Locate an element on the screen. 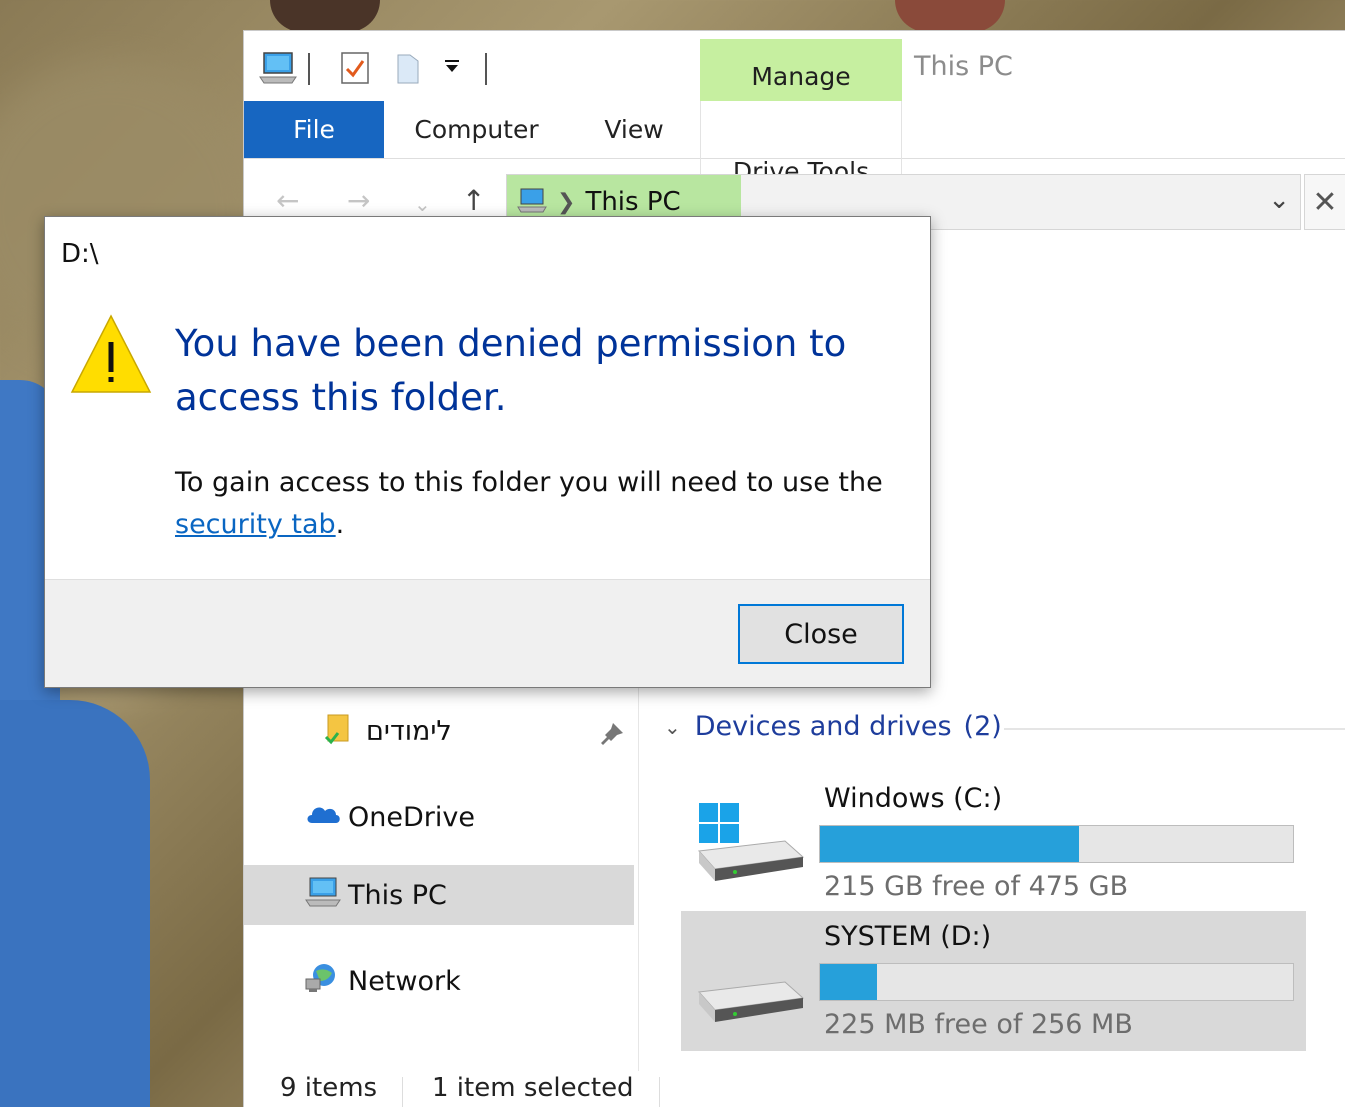 The image size is (1345, 1107). recent-locations-chevron-icon: ⌄ is located at coordinates (422, 204).